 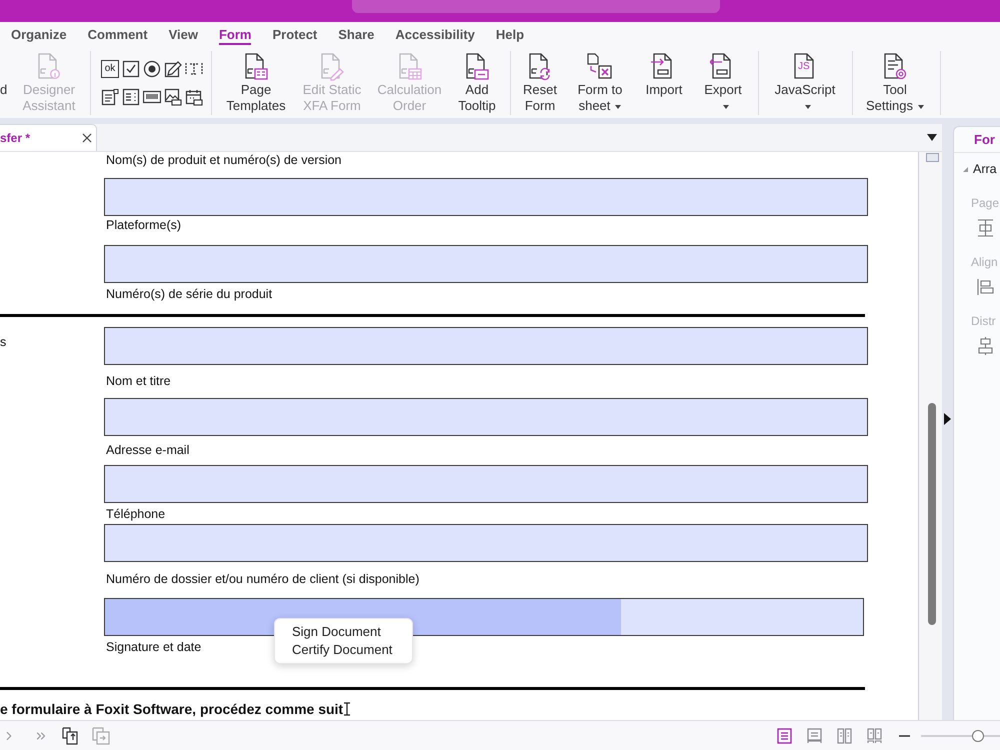 I want to click on ribbon-button: Tool Settings, so click(x=895, y=81).